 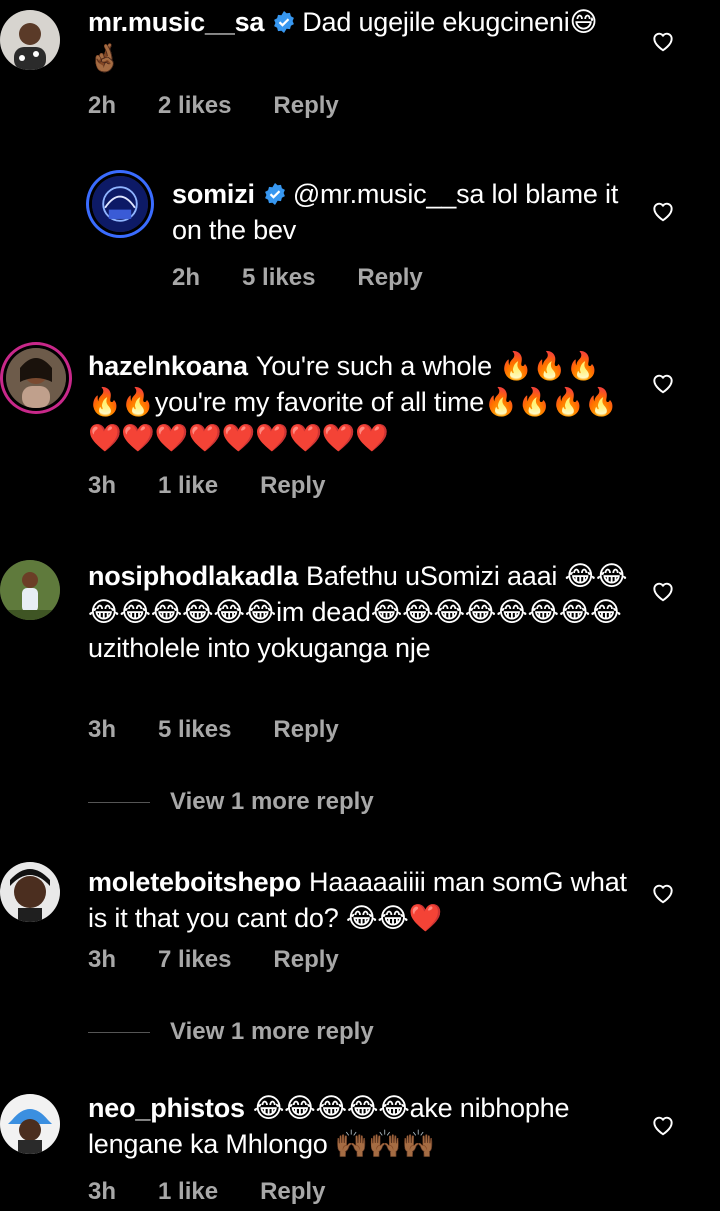 I want to click on username: neo_phistos, so click(x=166, y=1108).